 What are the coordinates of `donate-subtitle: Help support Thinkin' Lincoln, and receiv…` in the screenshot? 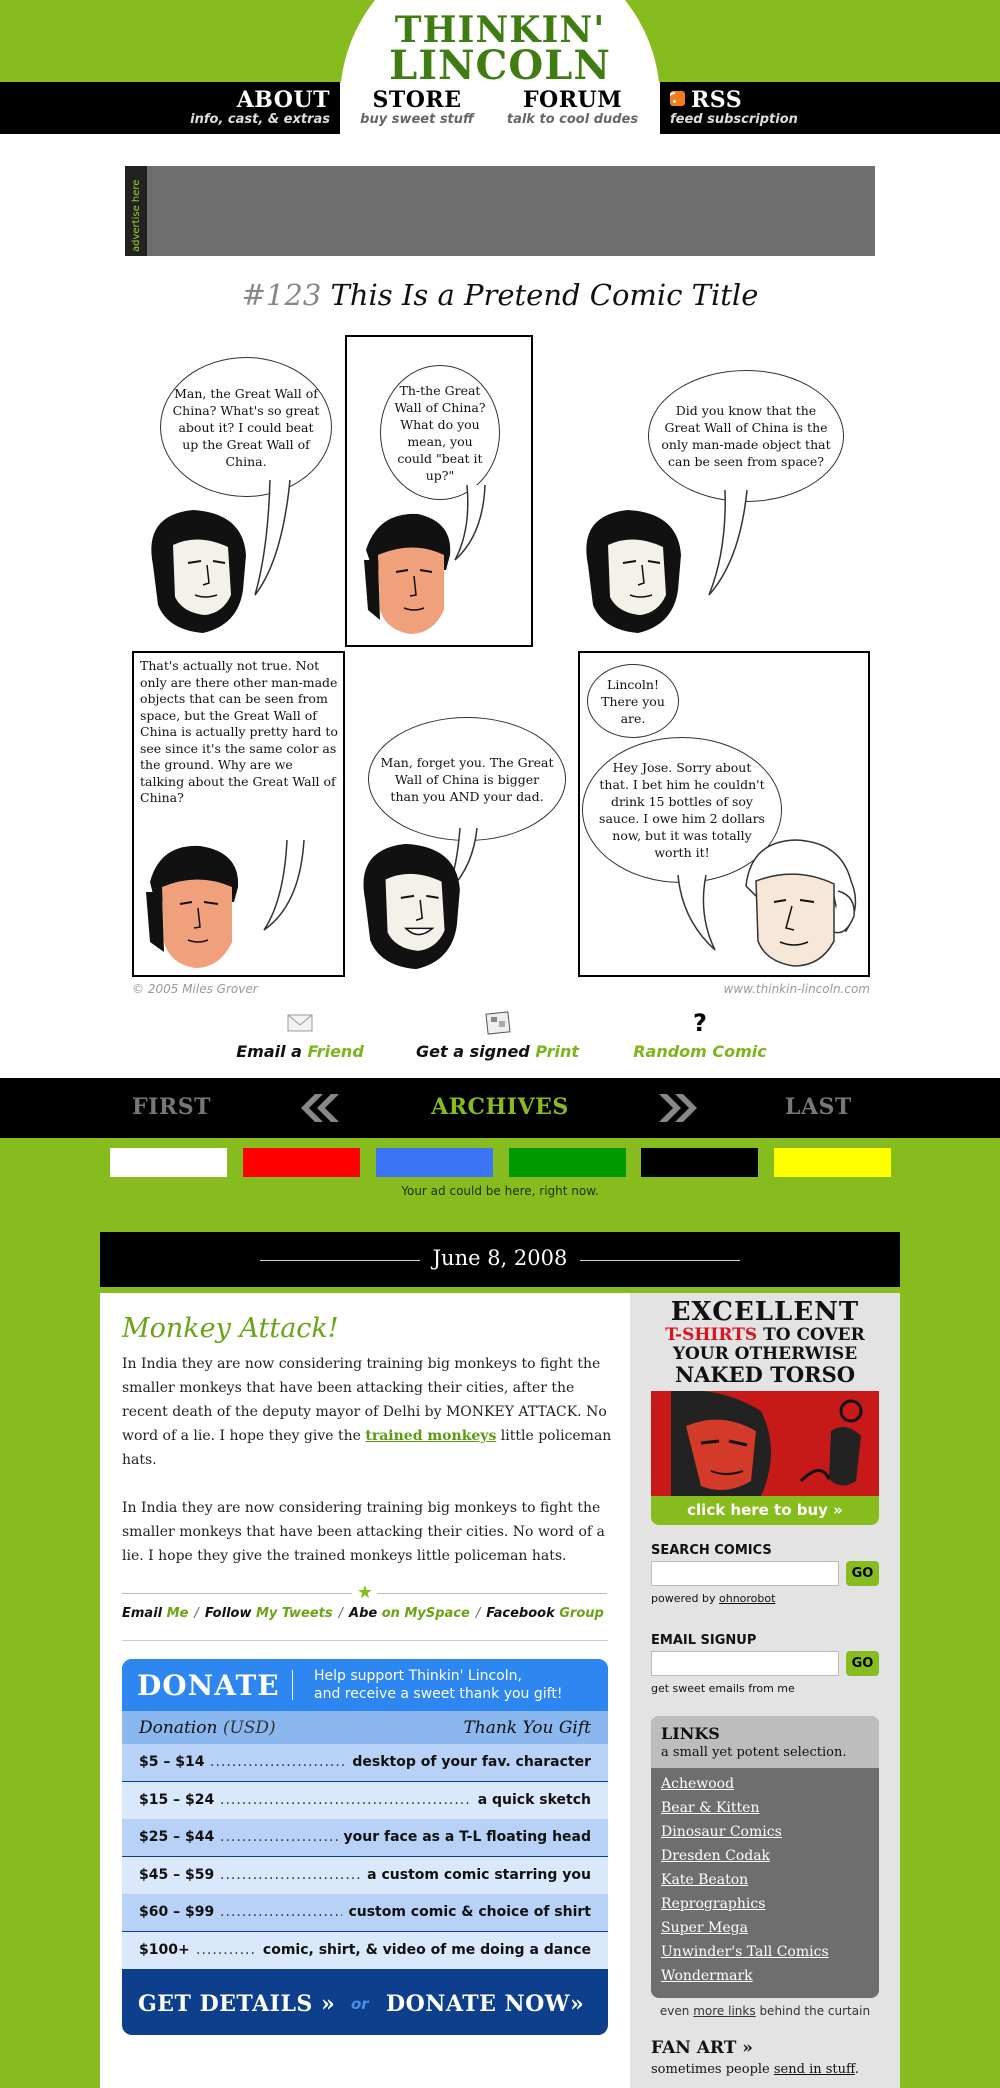 It's located at (438, 1685).